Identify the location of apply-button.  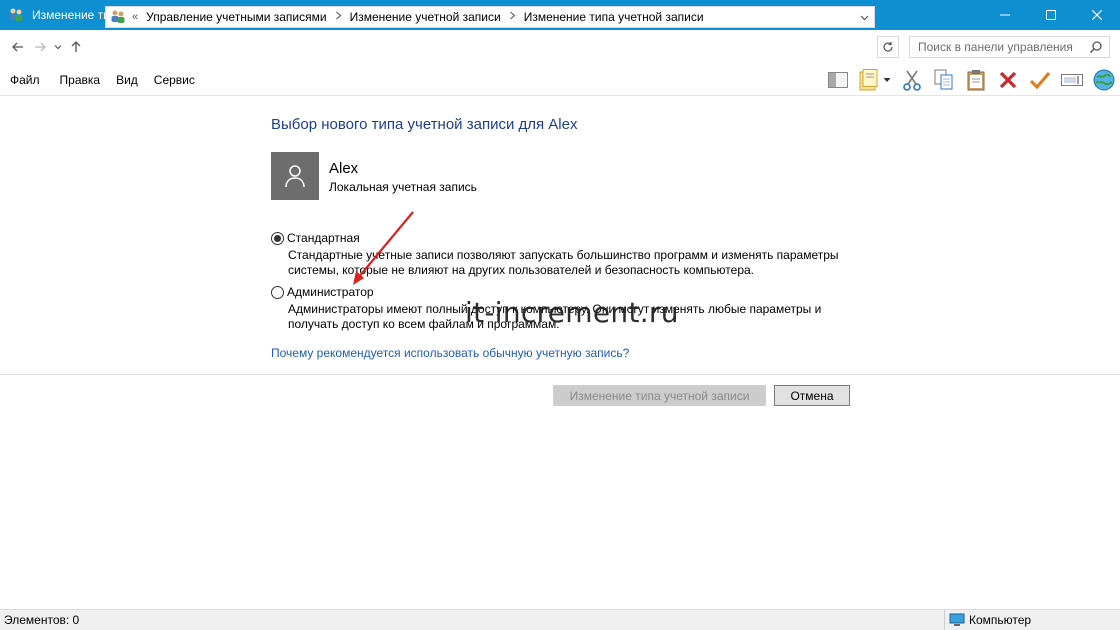
(1040, 80).